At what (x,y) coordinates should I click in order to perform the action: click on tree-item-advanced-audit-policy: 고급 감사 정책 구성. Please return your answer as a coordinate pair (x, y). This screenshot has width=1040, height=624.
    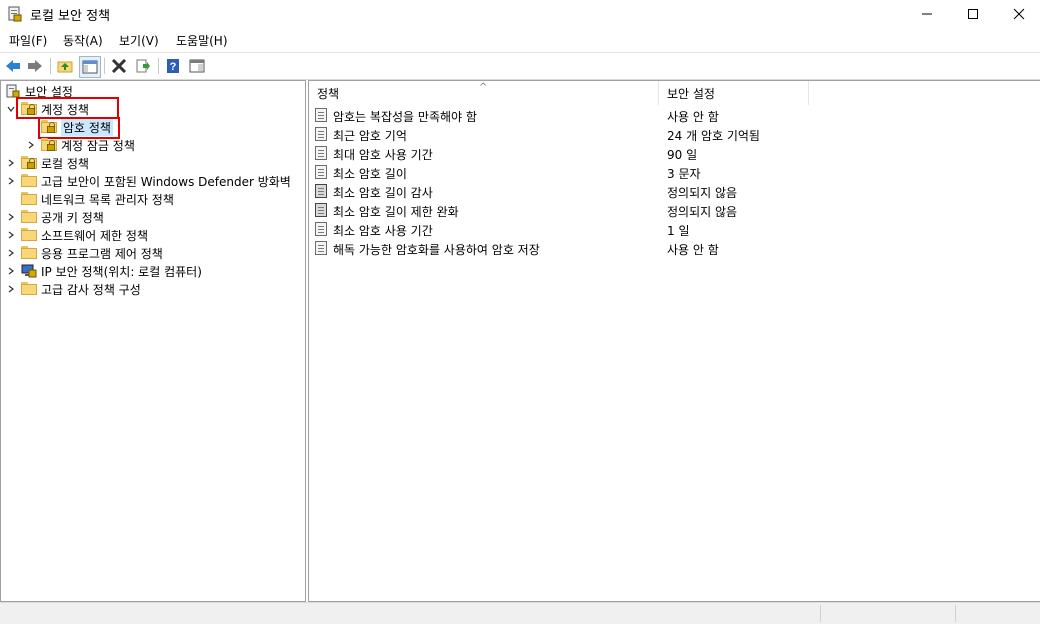
    Looking at the image, I should click on (73, 289).